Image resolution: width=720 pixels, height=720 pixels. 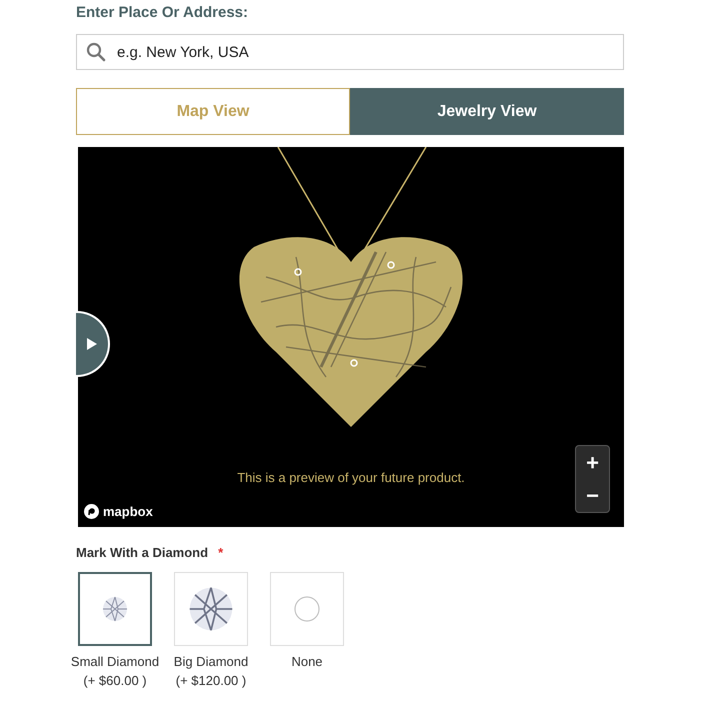 I want to click on mapbox-logo-icon, so click(x=91, y=511).